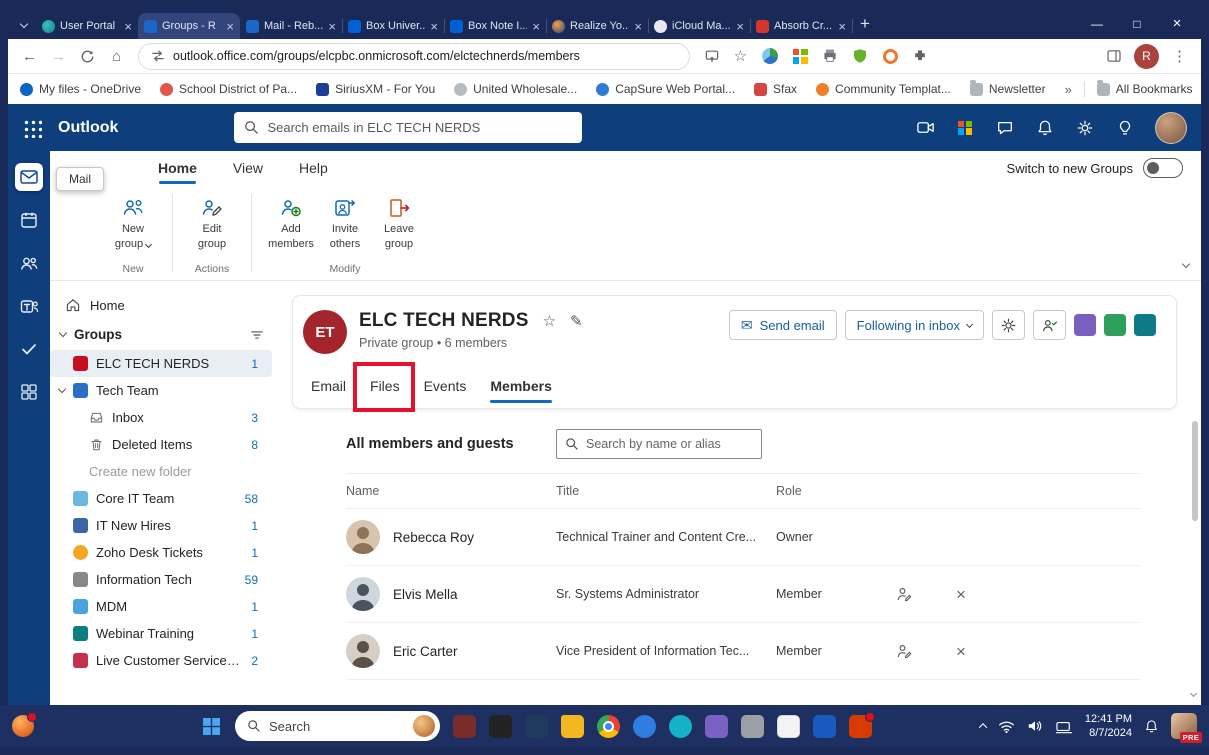 This screenshot has height=755, width=1209. Describe the element at coordinates (161, 525) in the screenshot. I see `sidebar-item-it-new-hires: IT New Hires 1` at that location.